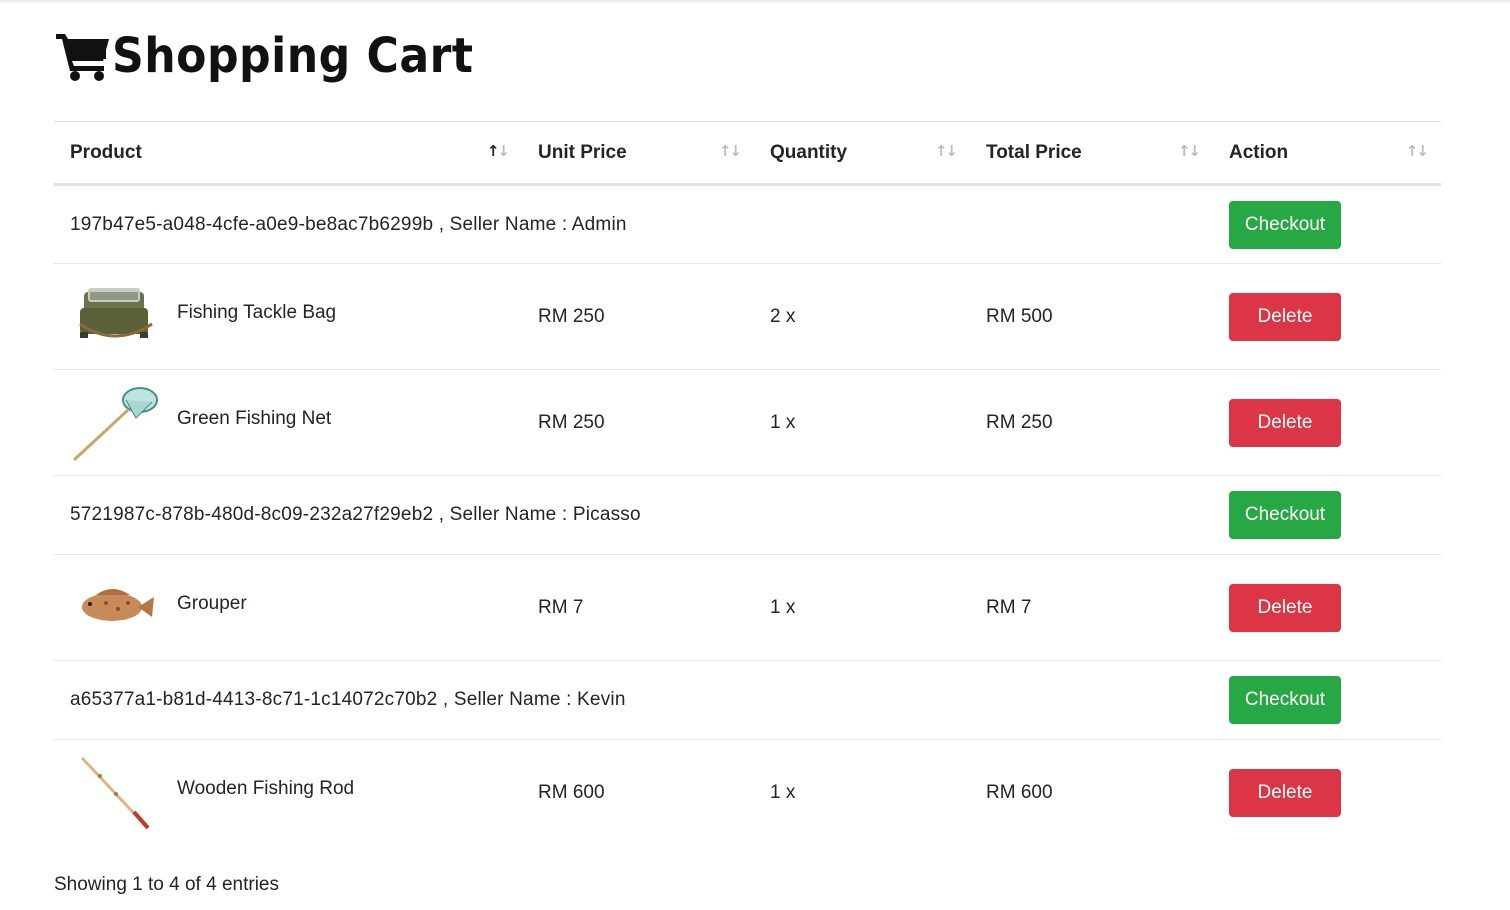 The image size is (1510, 910). What do you see at coordinates (82, 57) in the screenshot?
I see `shopping-cart-icon` at bounding box center [82, 57].